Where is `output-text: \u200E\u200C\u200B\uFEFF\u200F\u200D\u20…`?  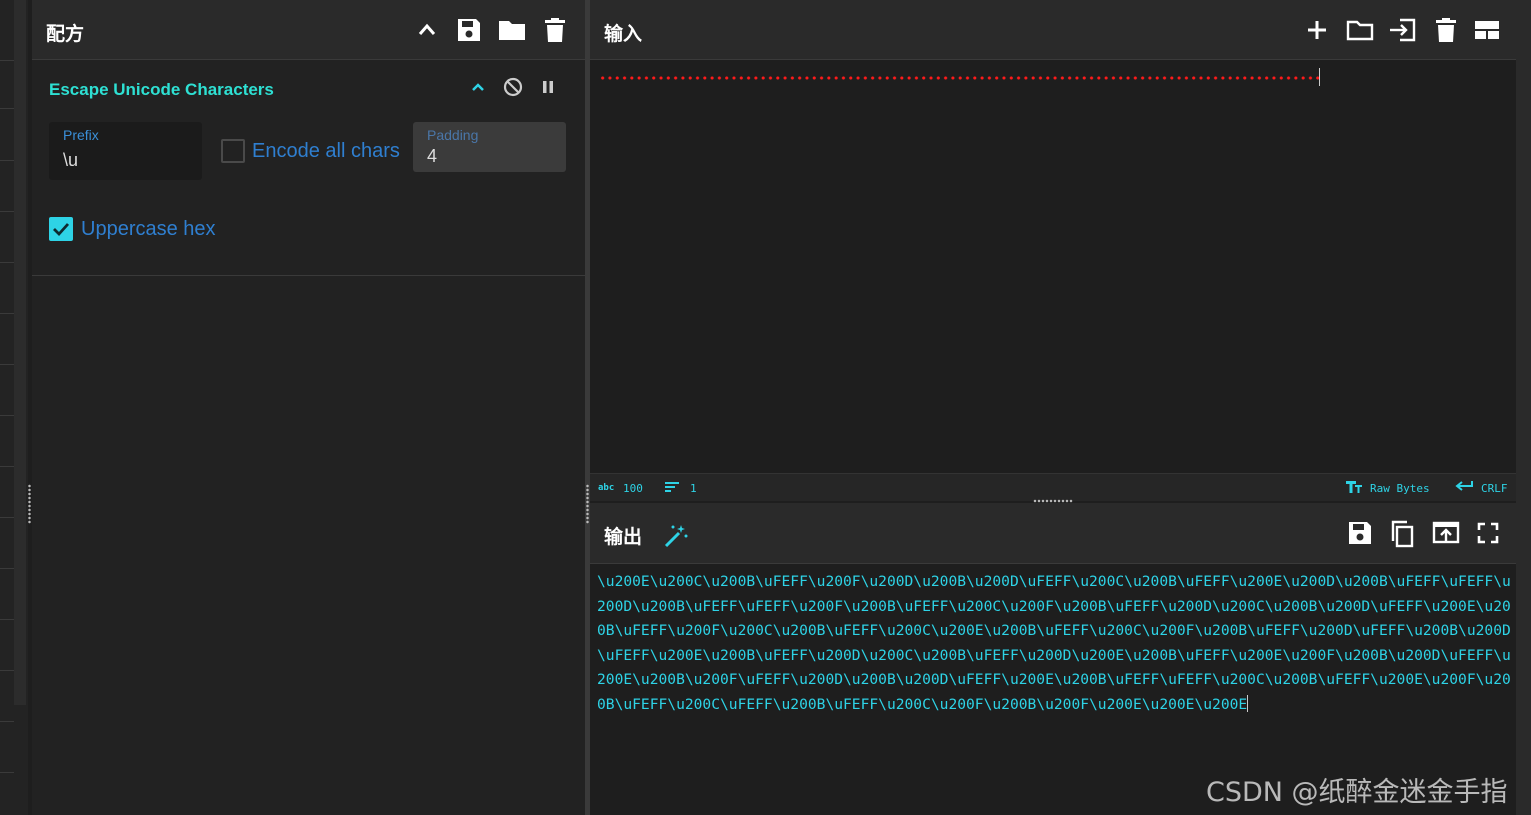
output-text: \u200E\u200C\u200B\uFEFF\u200F\u200D\u20… is located at coordinates (1054, 643).